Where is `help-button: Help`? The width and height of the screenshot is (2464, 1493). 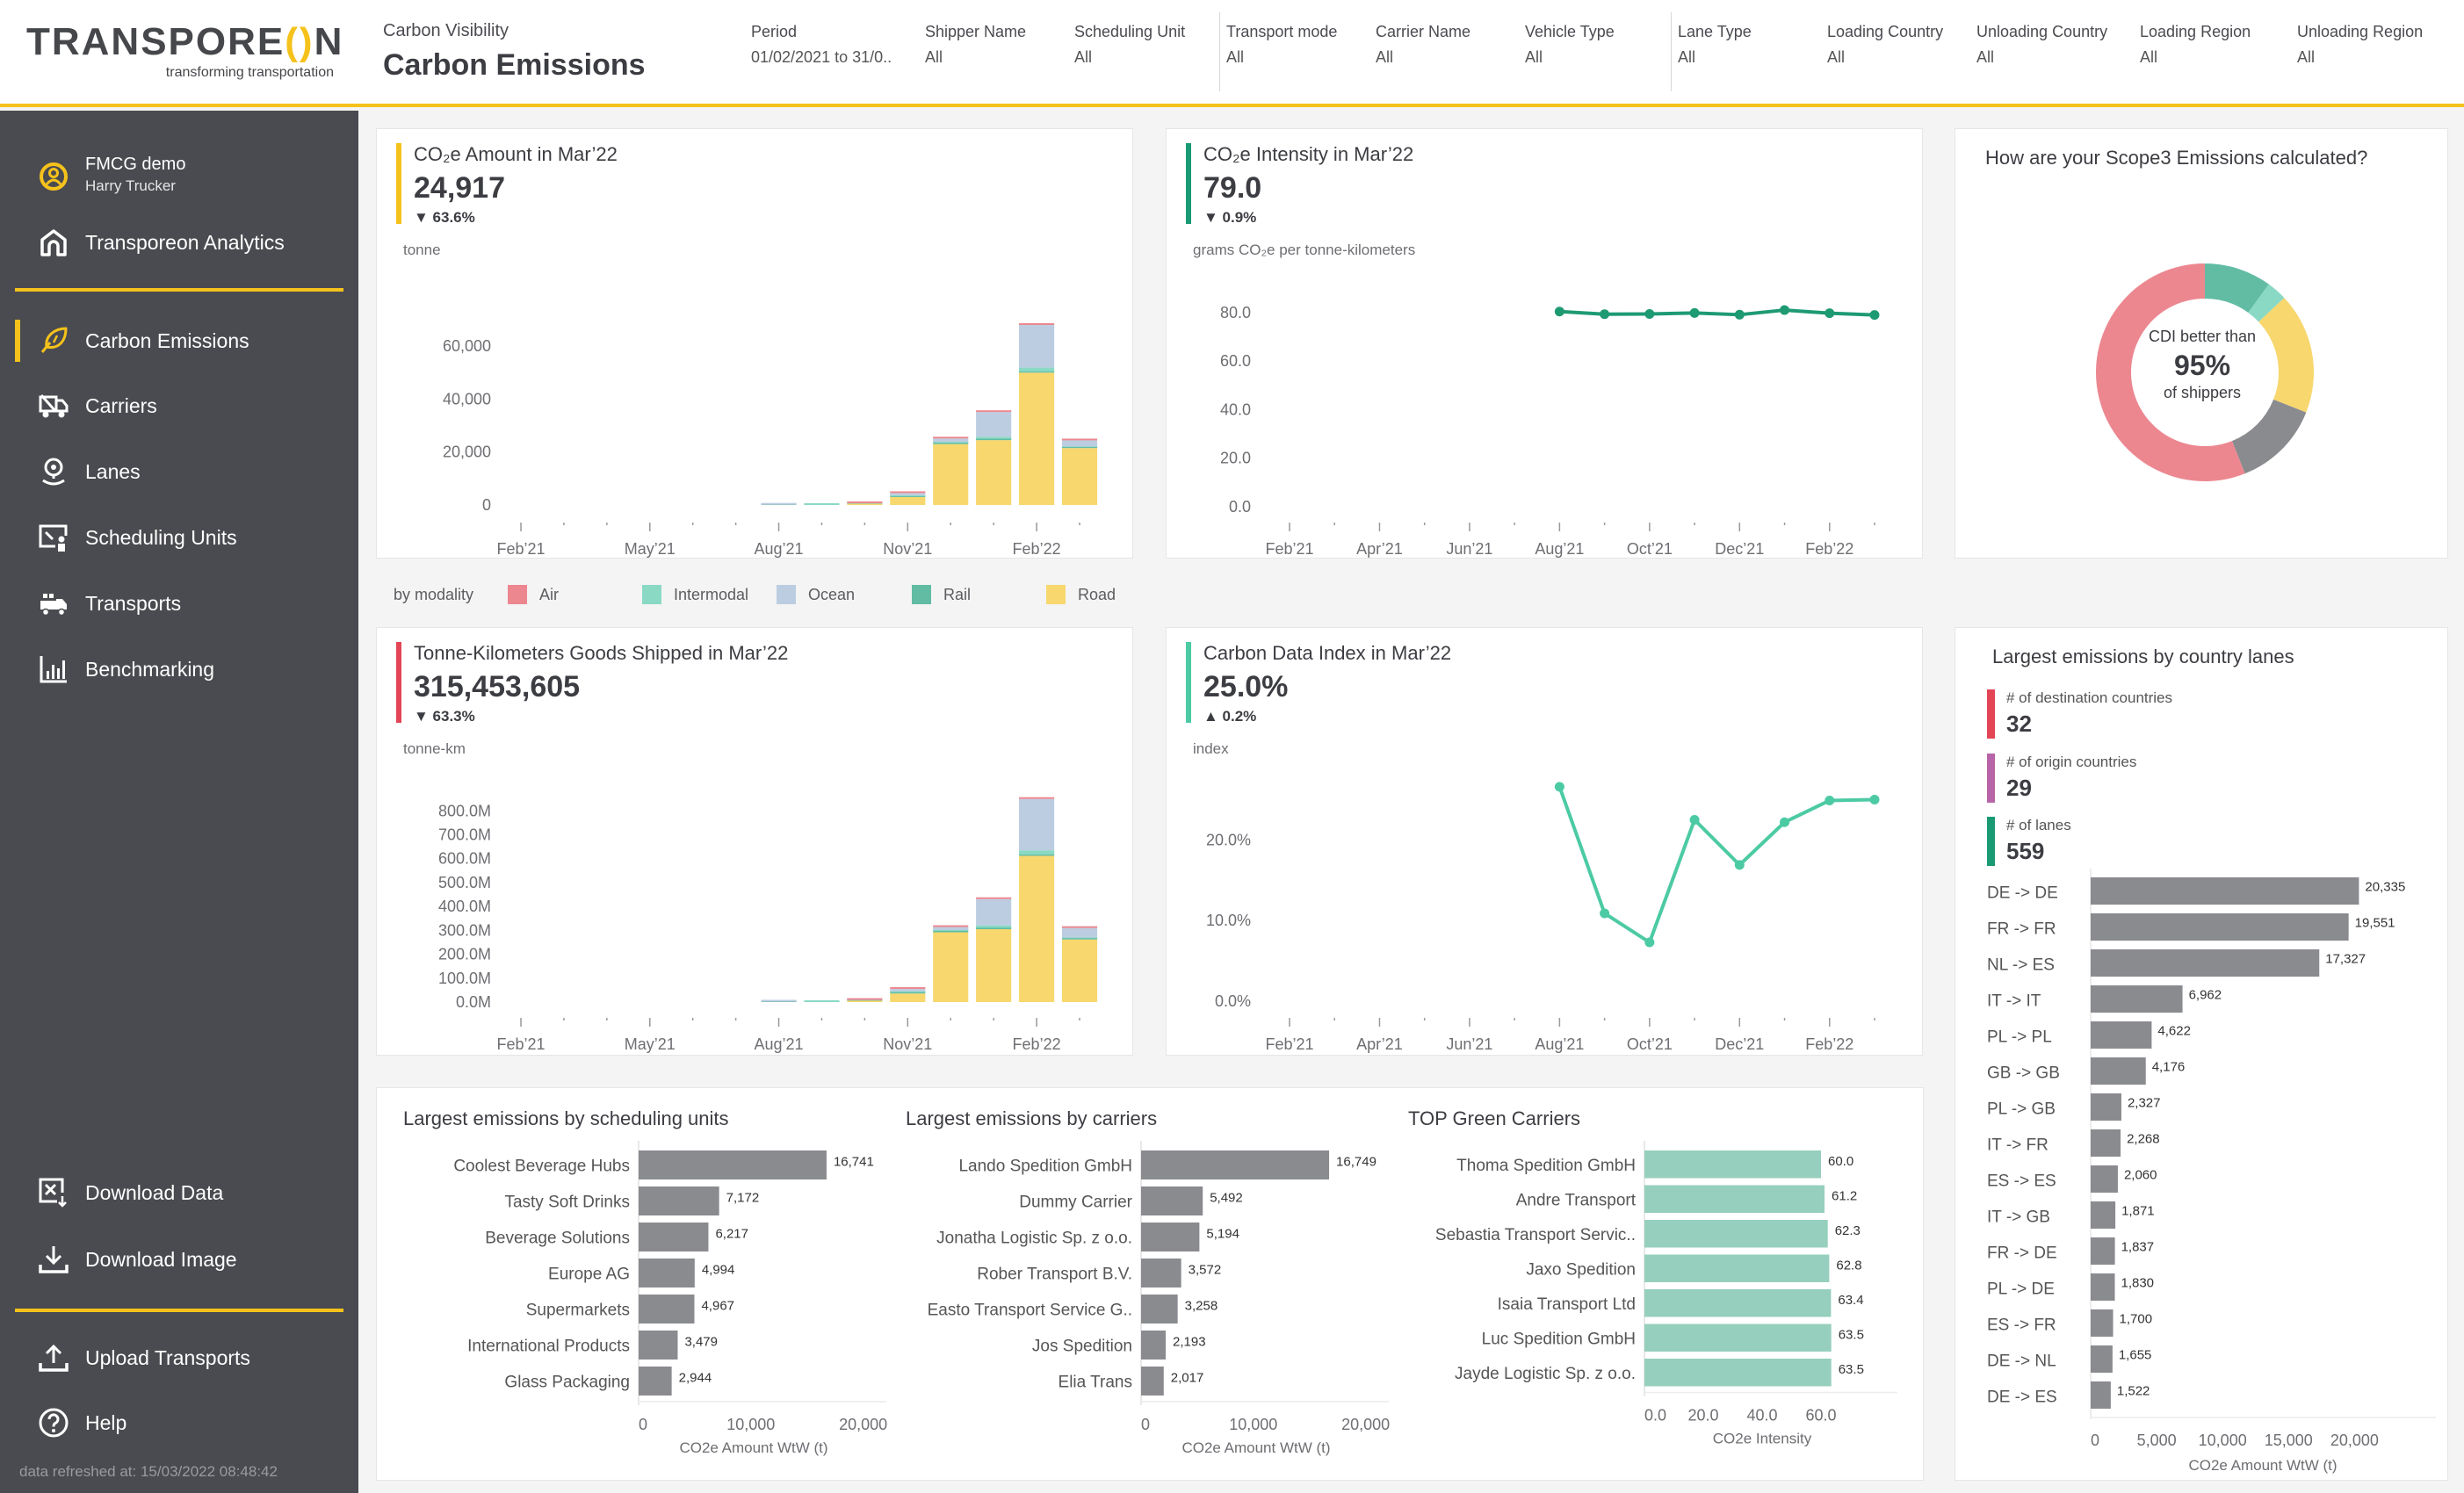
help-button: Help is located at coordinates (179, 1422).